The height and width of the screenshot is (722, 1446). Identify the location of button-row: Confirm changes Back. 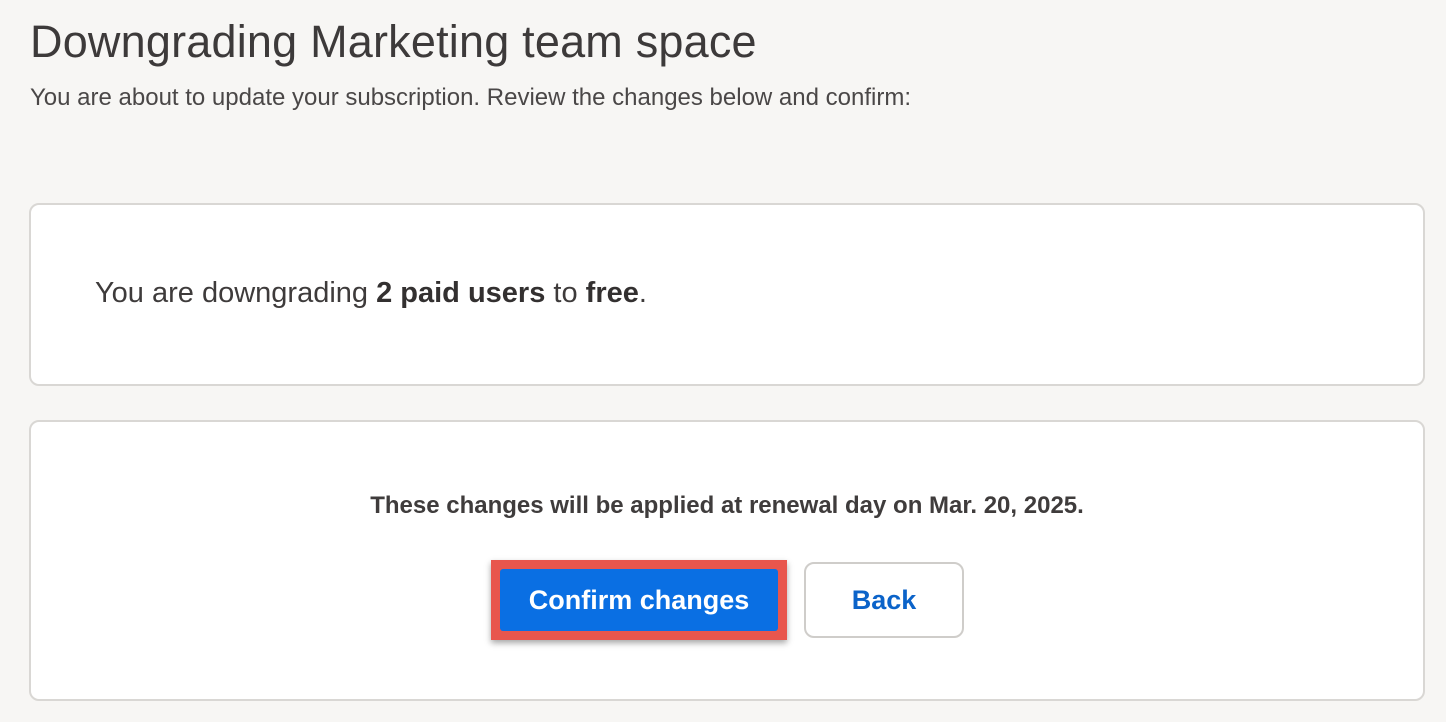
(727, 600).